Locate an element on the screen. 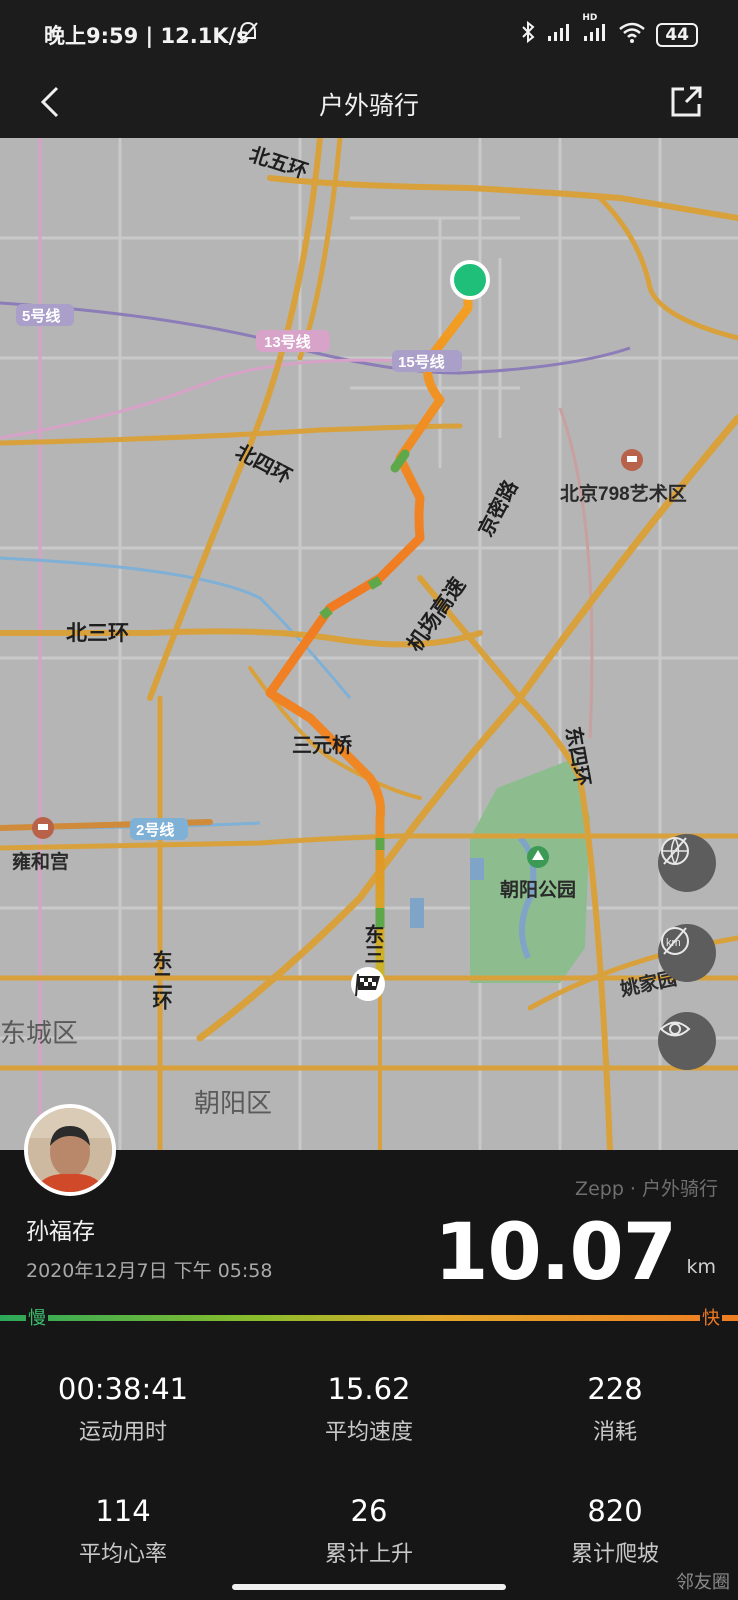  visibility-toggle-button is located at coordinates (687, 1041).